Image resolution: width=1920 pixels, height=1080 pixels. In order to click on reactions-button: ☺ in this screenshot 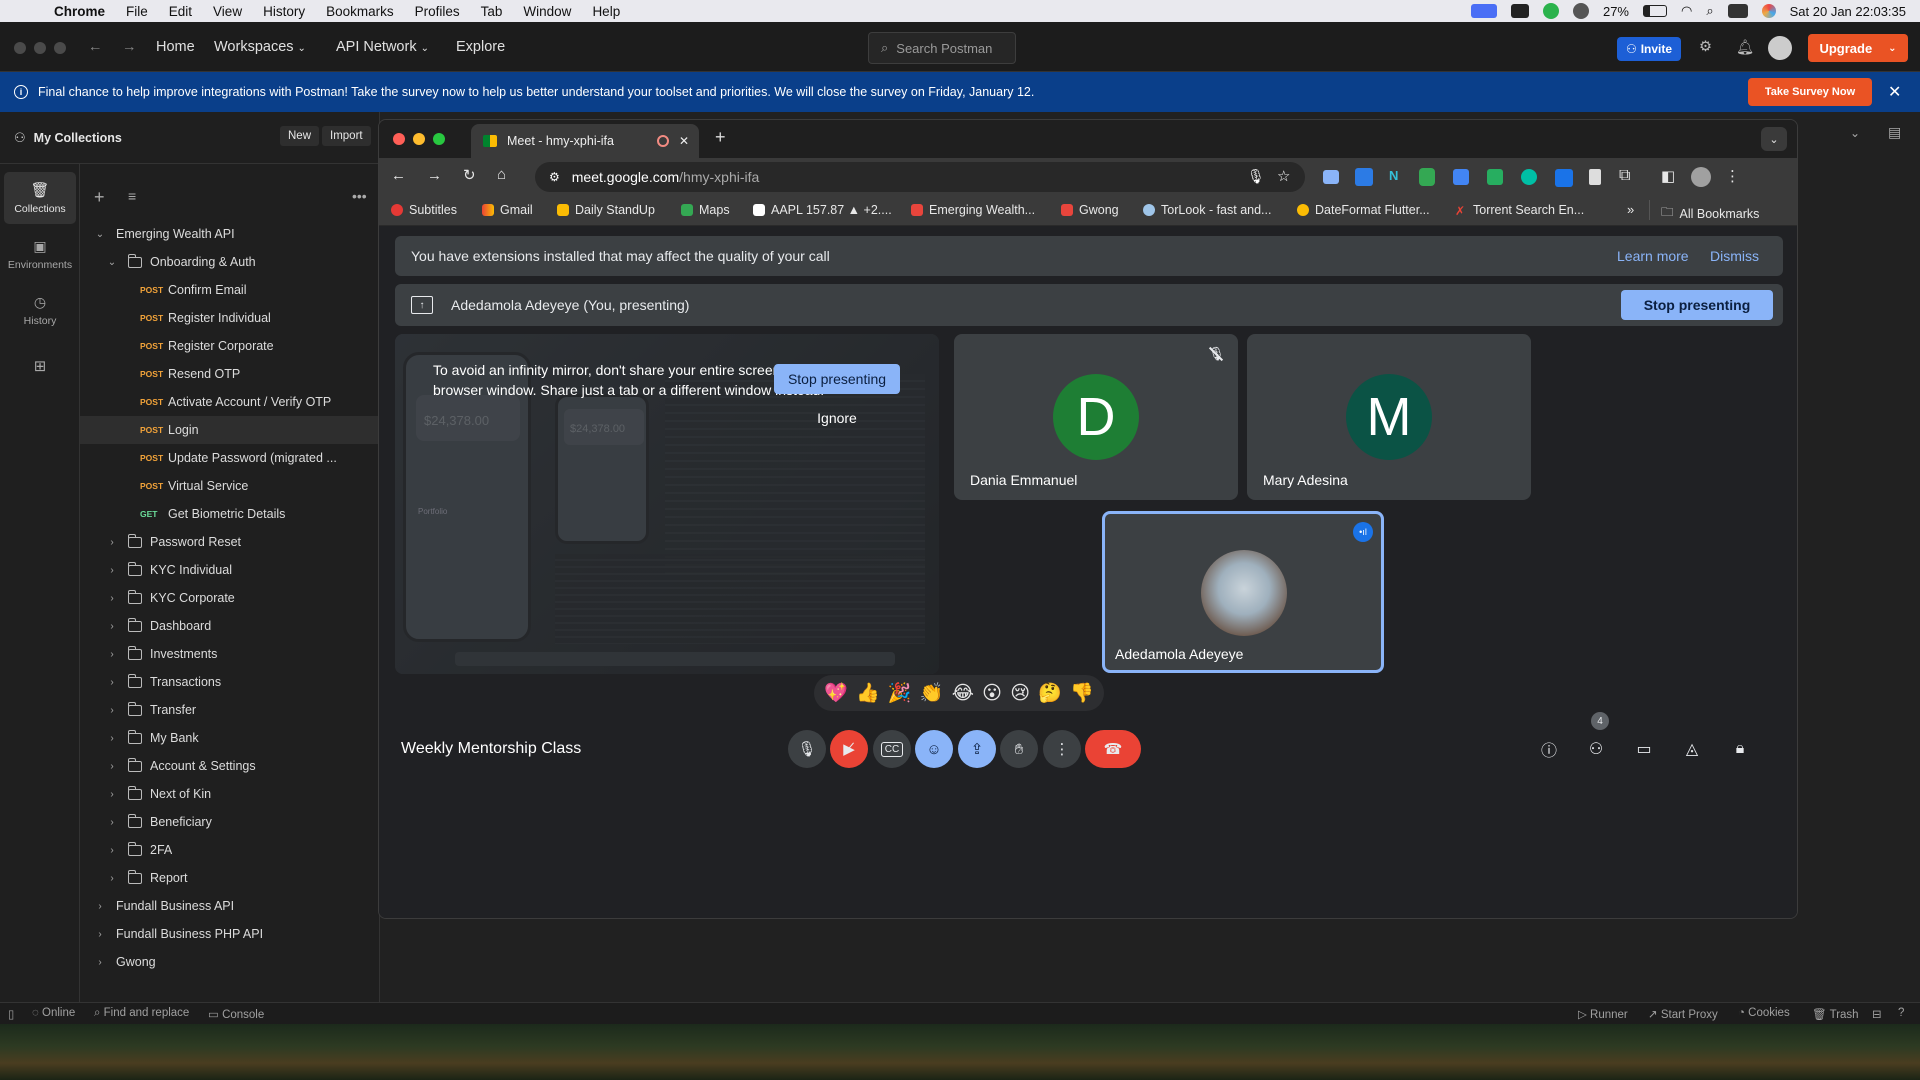, I will do `click(934, 749)`.